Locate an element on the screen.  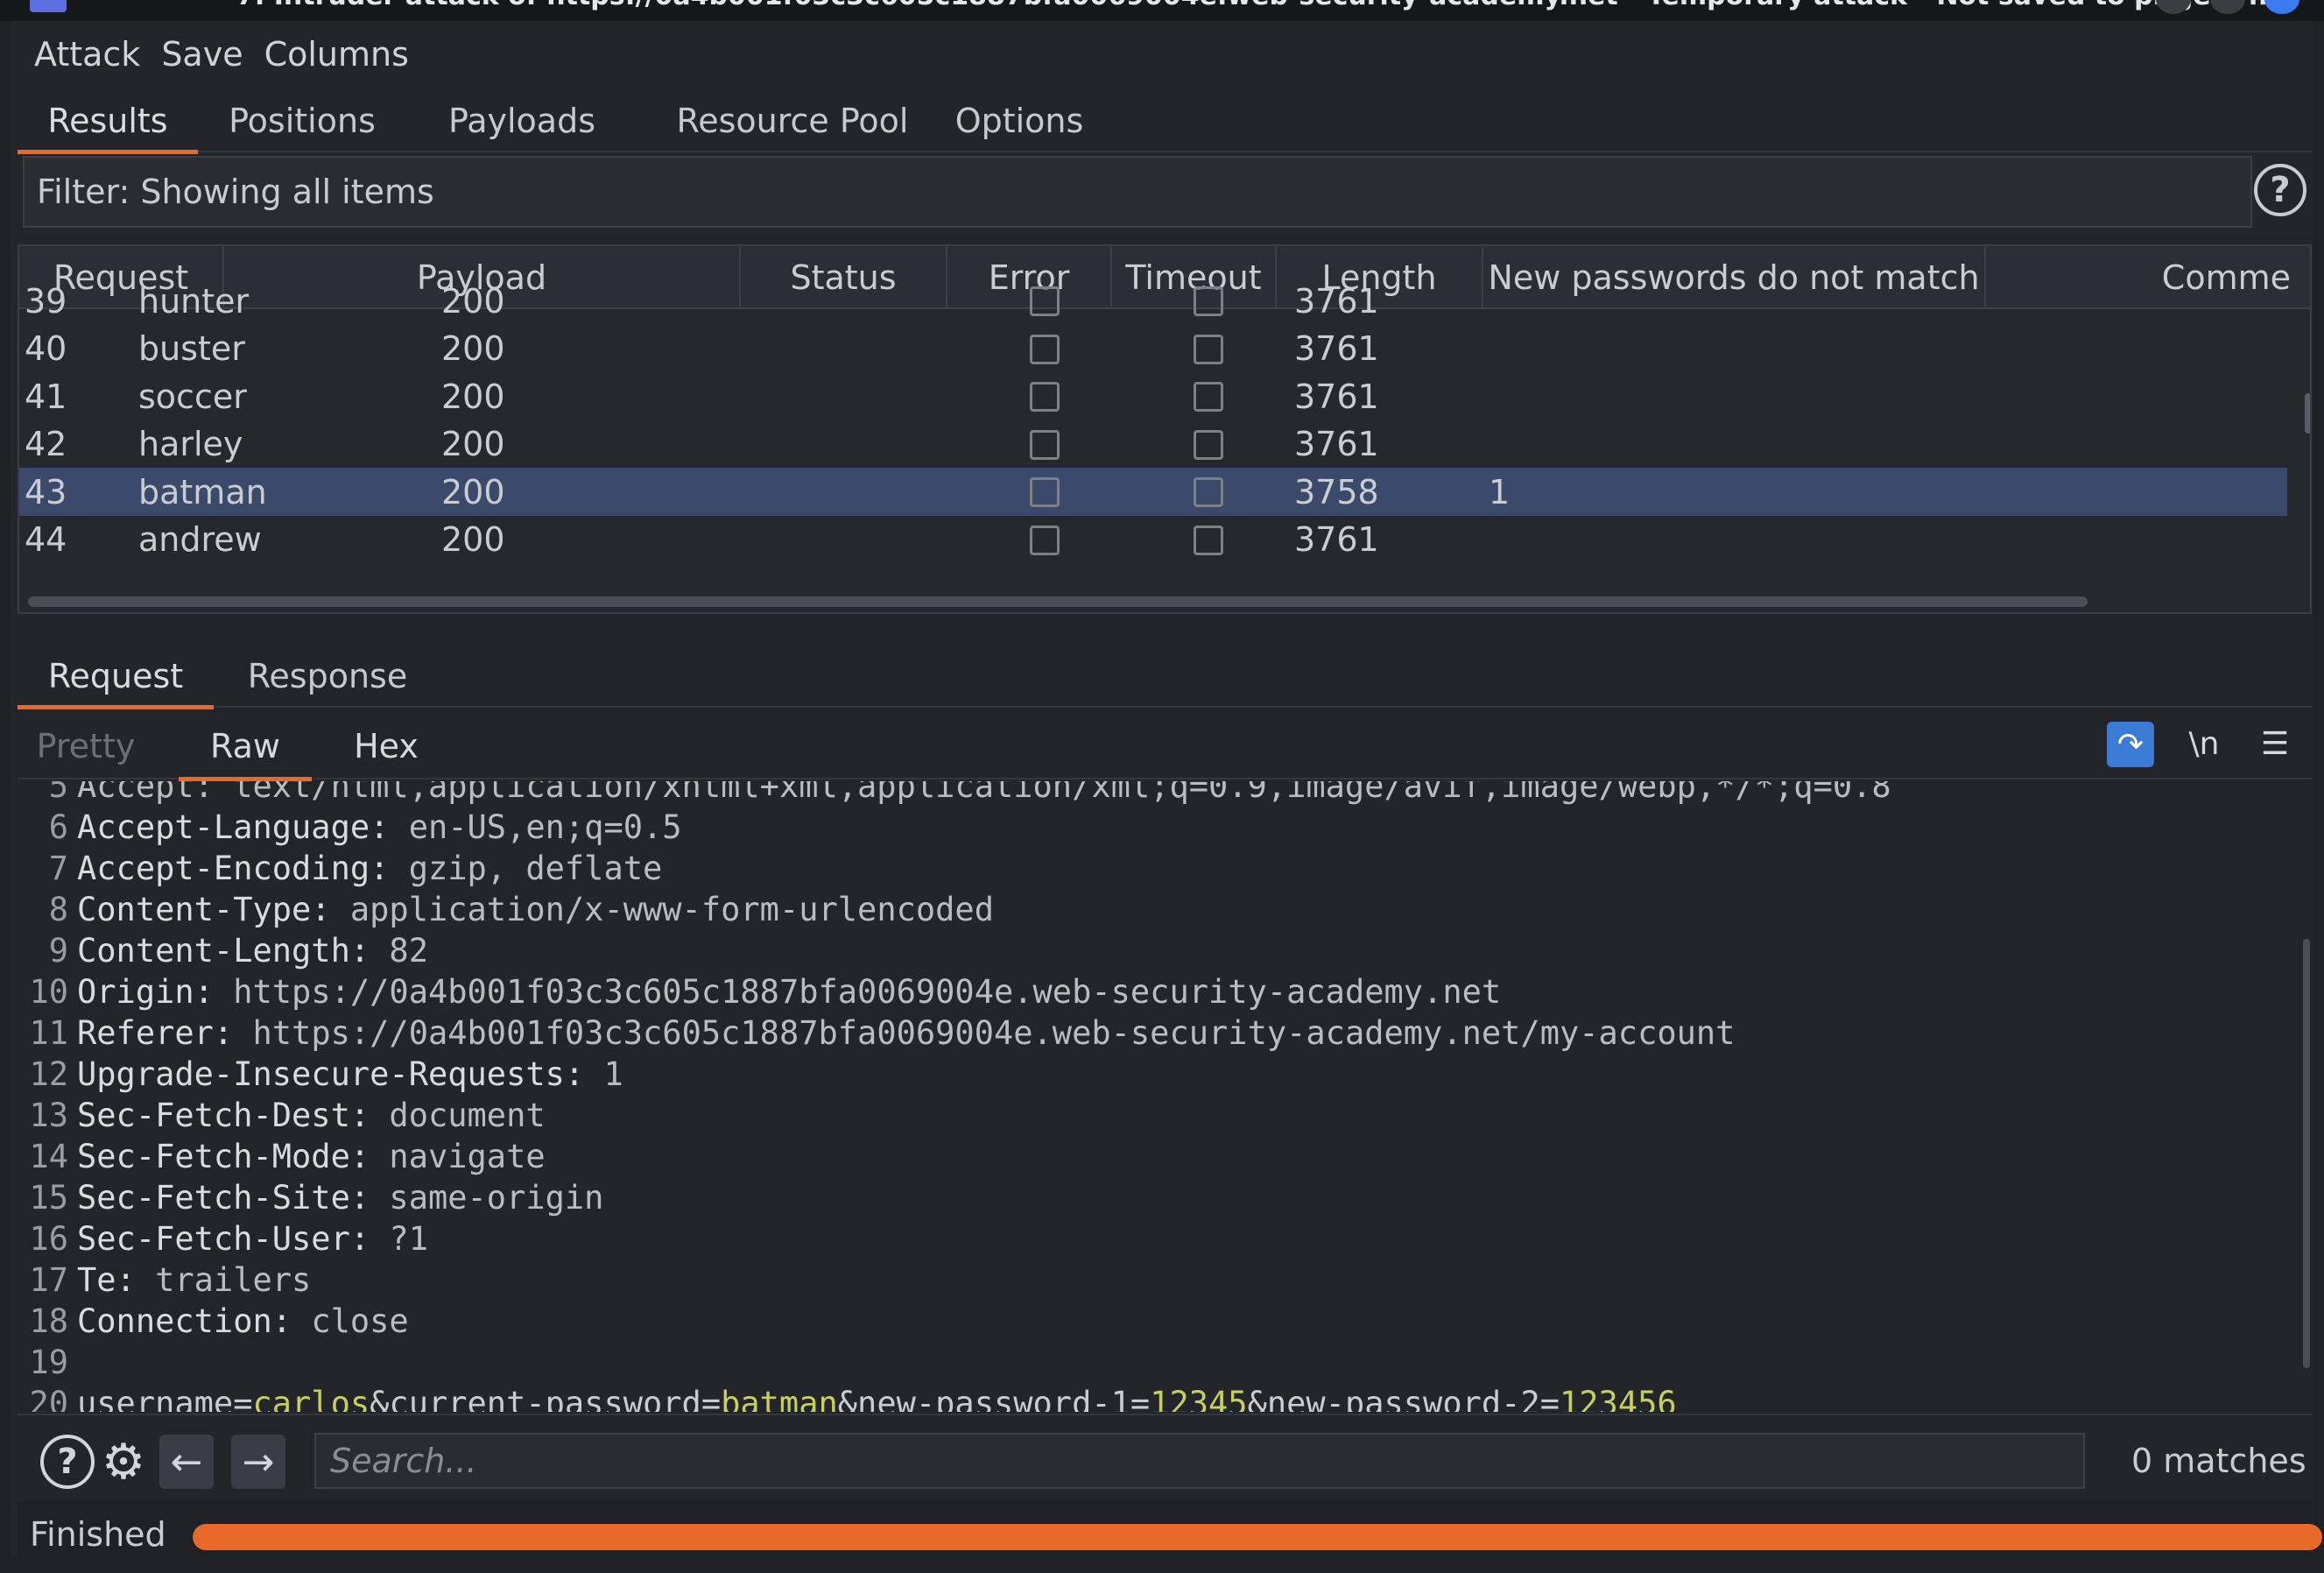
header-name: Accept-Language: is located at coordinates (233, 827).